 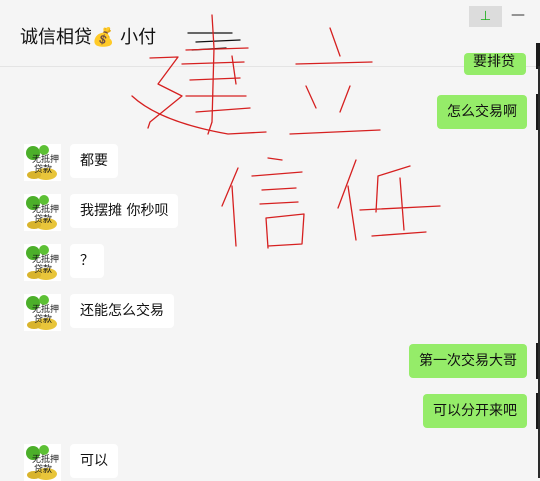 What do you see at coordinates (482, 112) in the screenshot?
I see `message-bubble-outgoing: 怎么交易啊` at bounding box center [482, 112].